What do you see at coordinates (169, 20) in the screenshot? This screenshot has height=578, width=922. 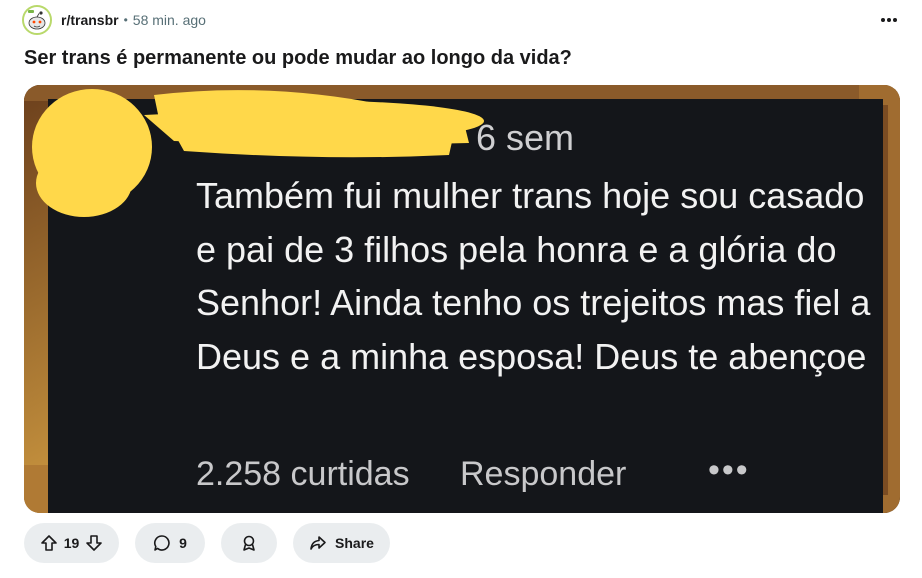 I see `post-time: 58 min. ago` at bounding box center [169, 20].